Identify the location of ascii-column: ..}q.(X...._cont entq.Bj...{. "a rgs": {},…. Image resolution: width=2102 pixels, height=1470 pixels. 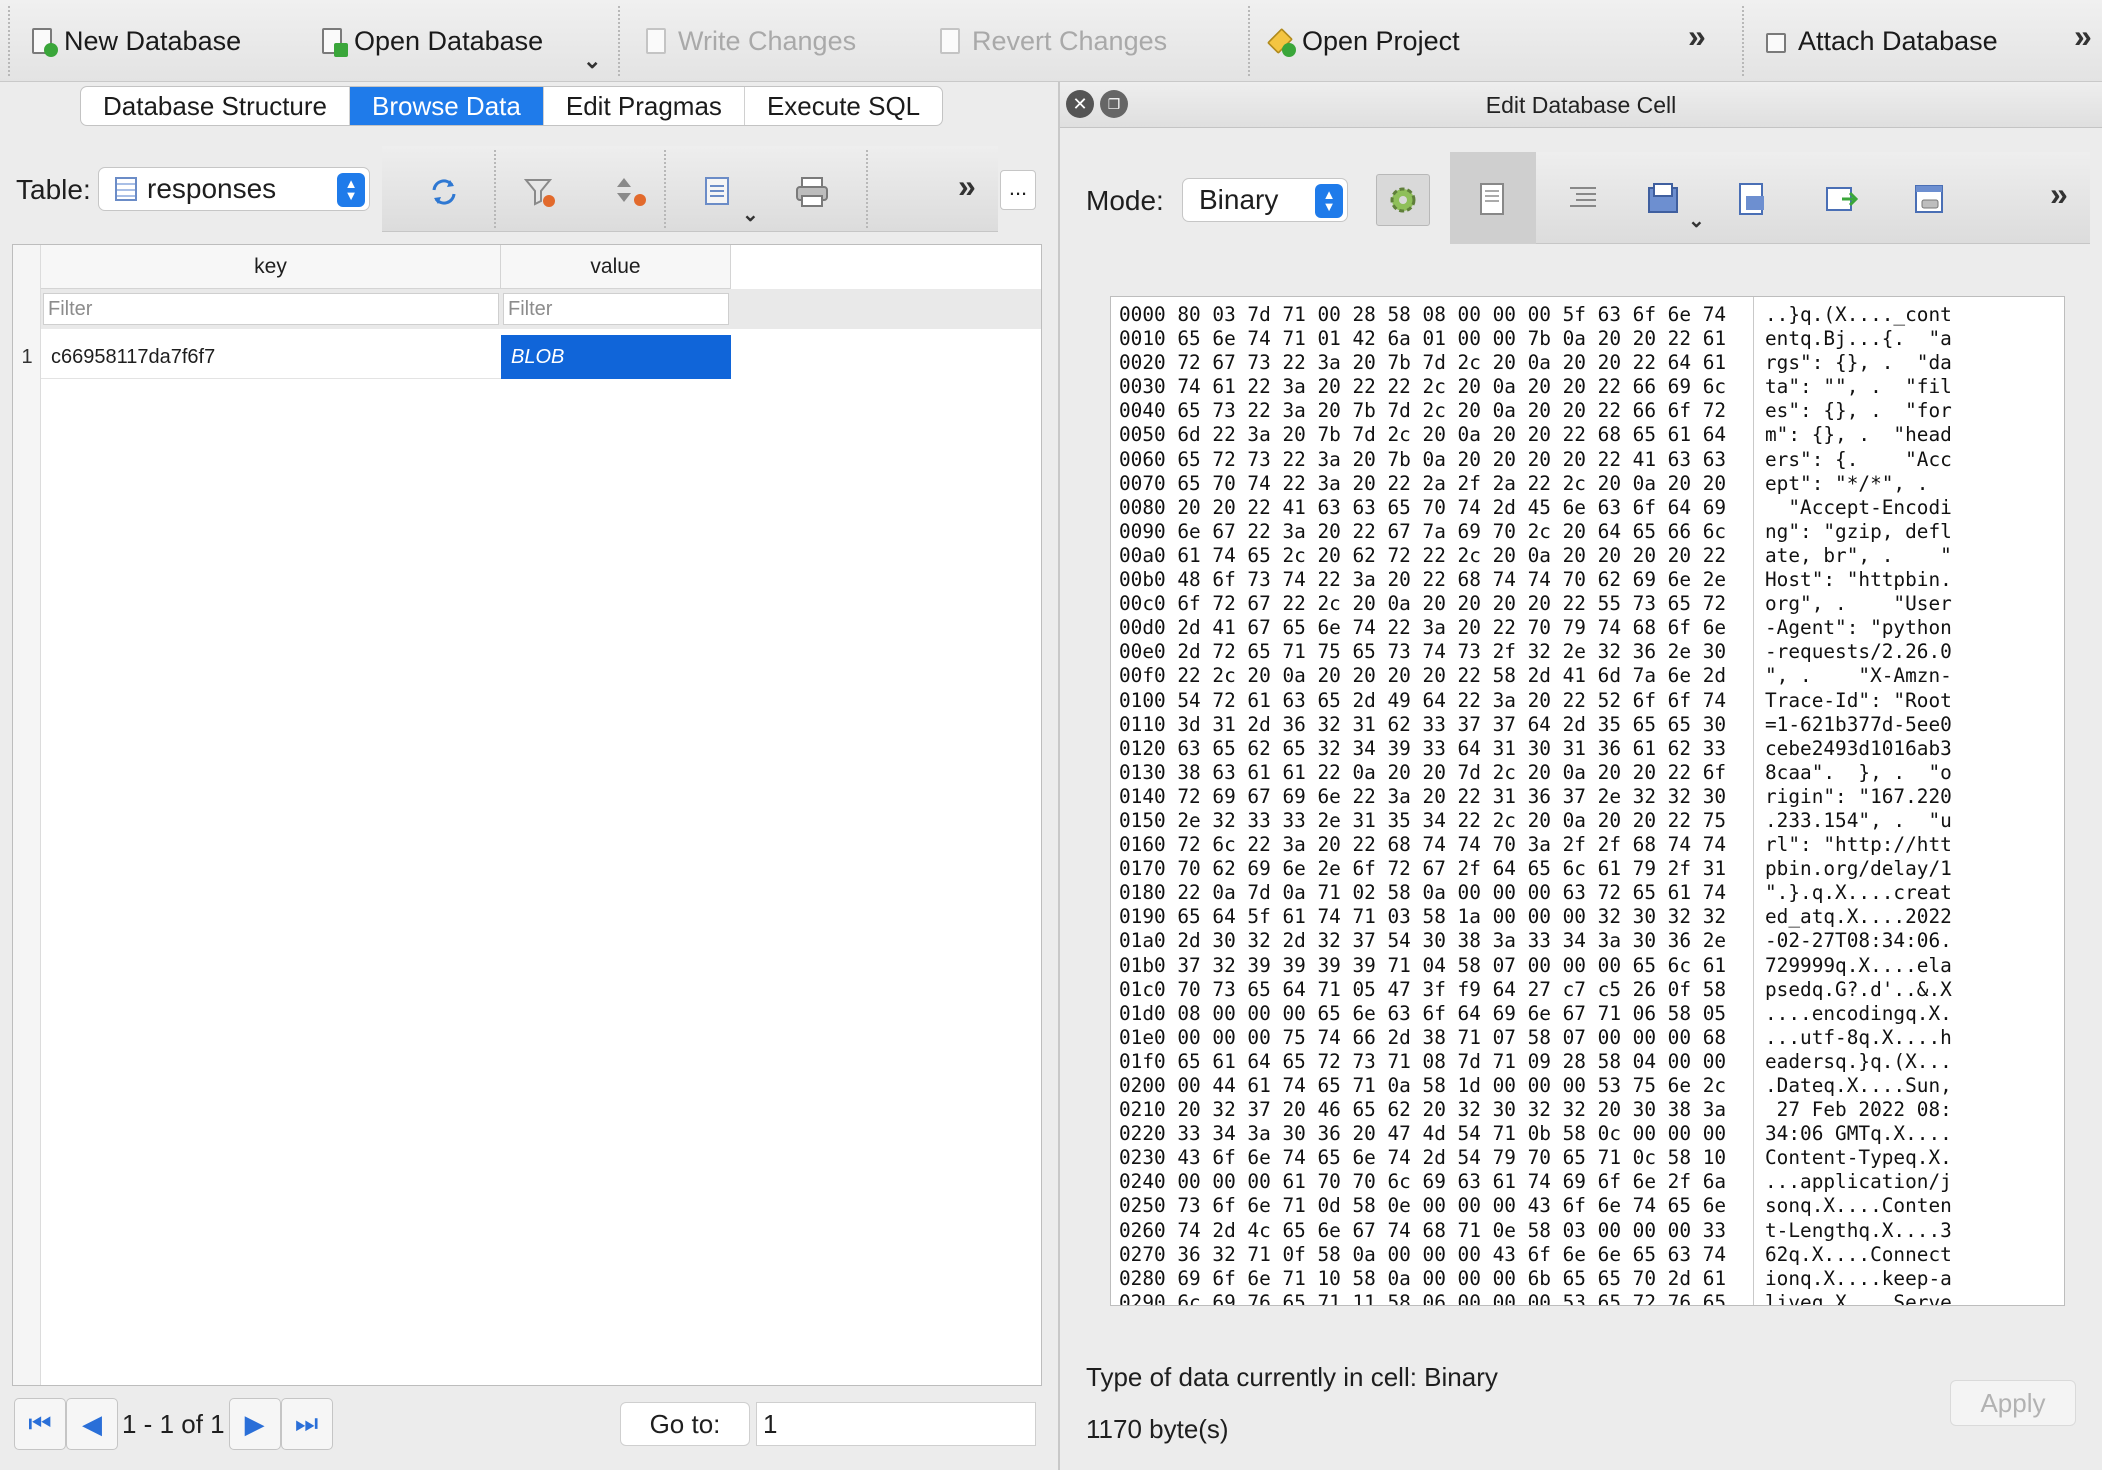
(1858, 804).